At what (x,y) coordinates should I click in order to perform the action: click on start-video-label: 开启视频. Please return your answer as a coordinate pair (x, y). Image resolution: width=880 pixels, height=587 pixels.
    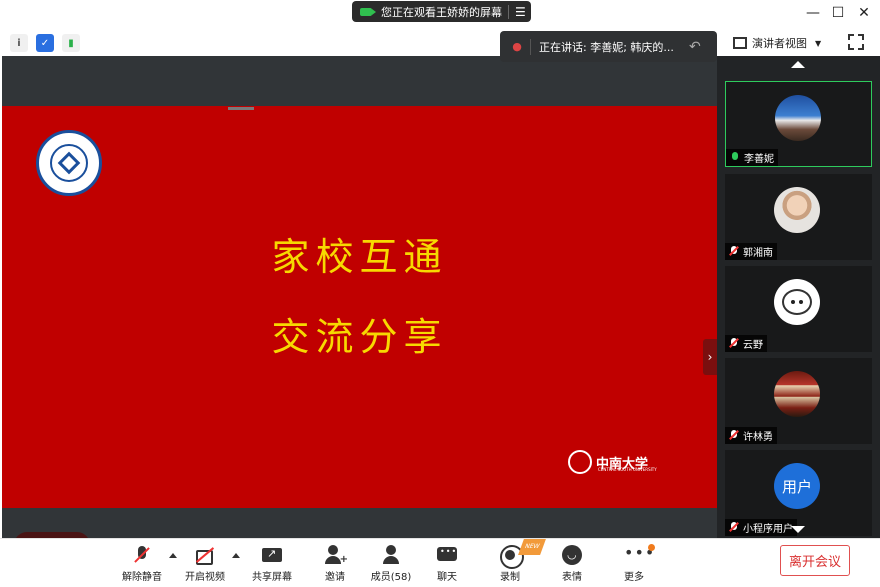
    Looking at the image, I should click on (205, 577).